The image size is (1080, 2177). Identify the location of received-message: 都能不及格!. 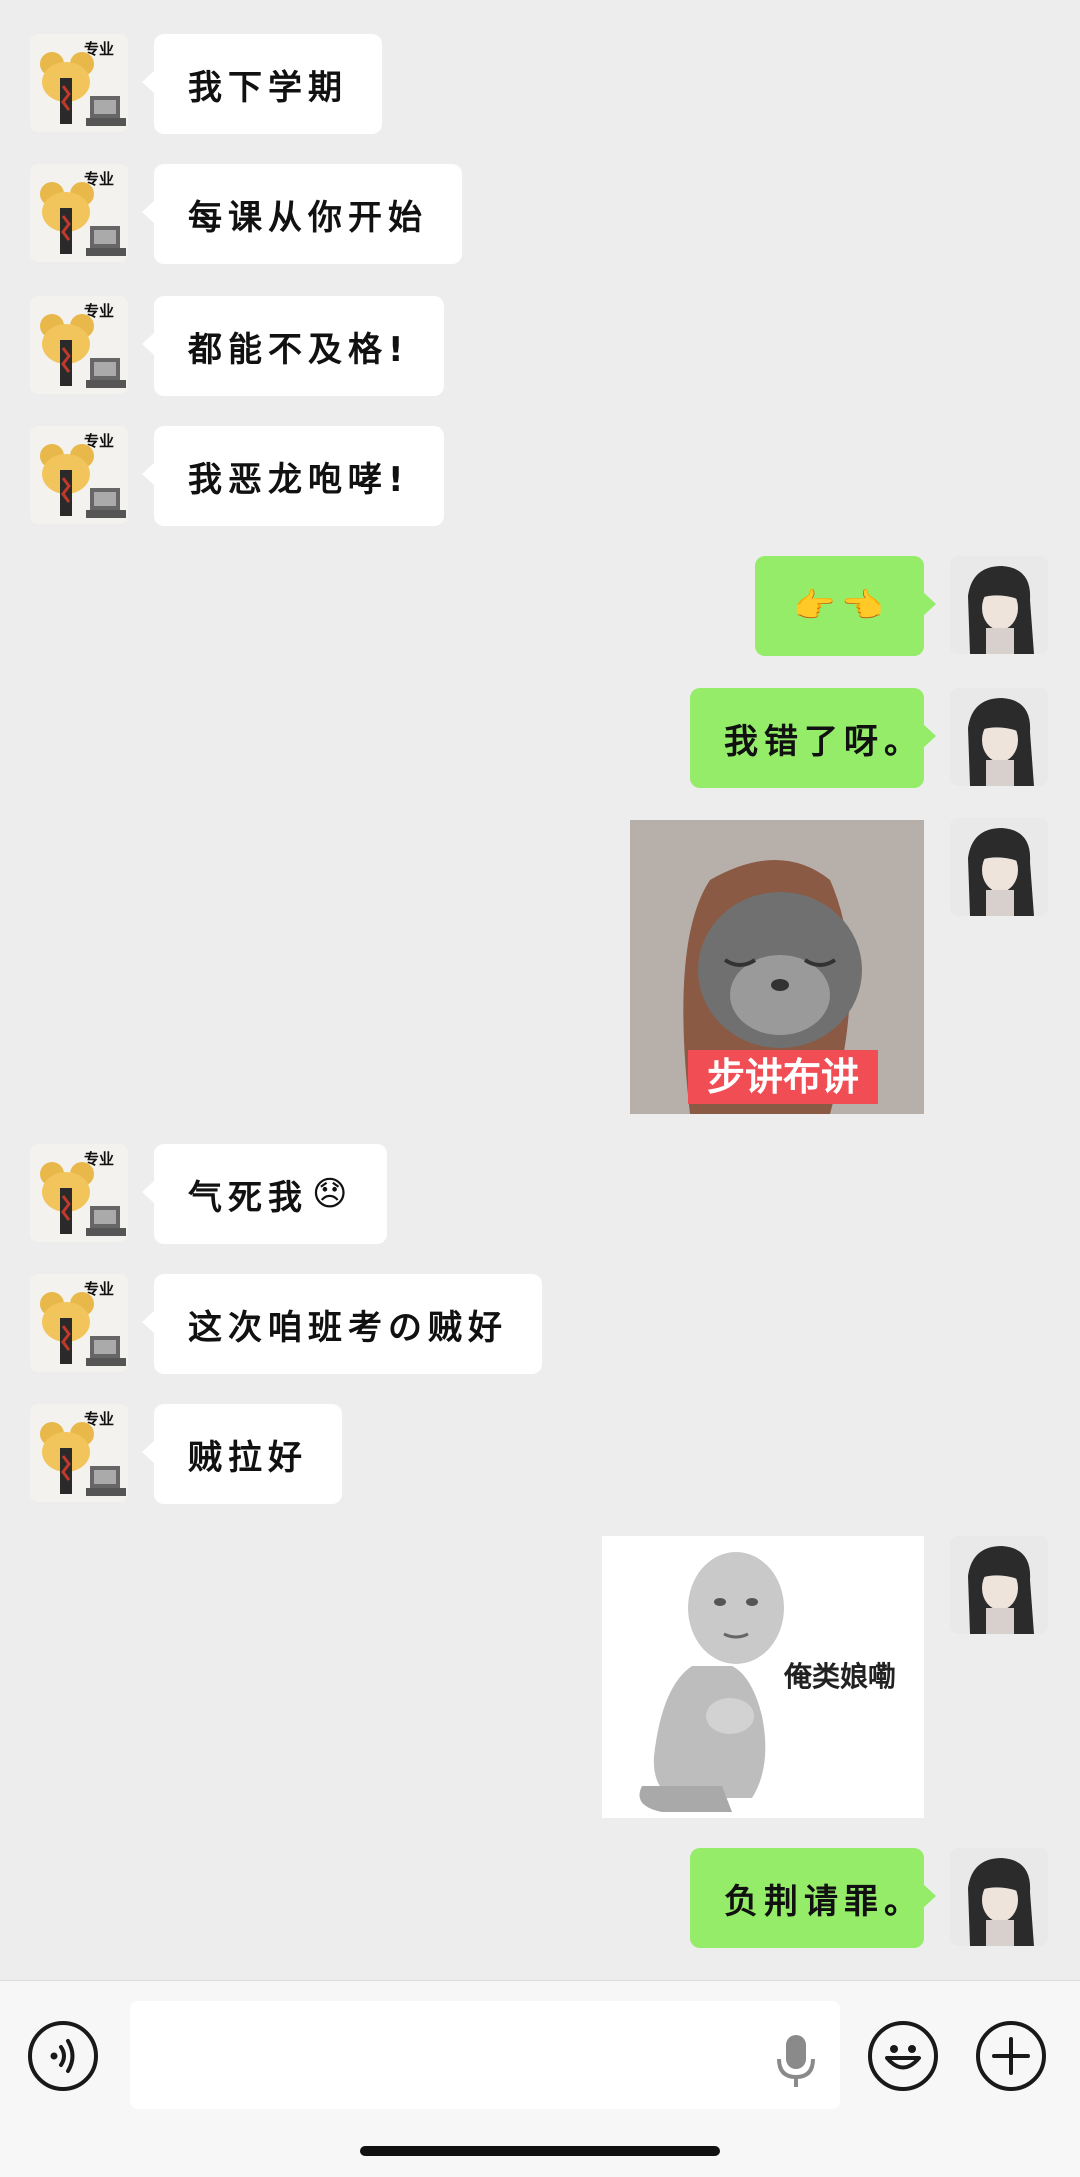
(293, 346).